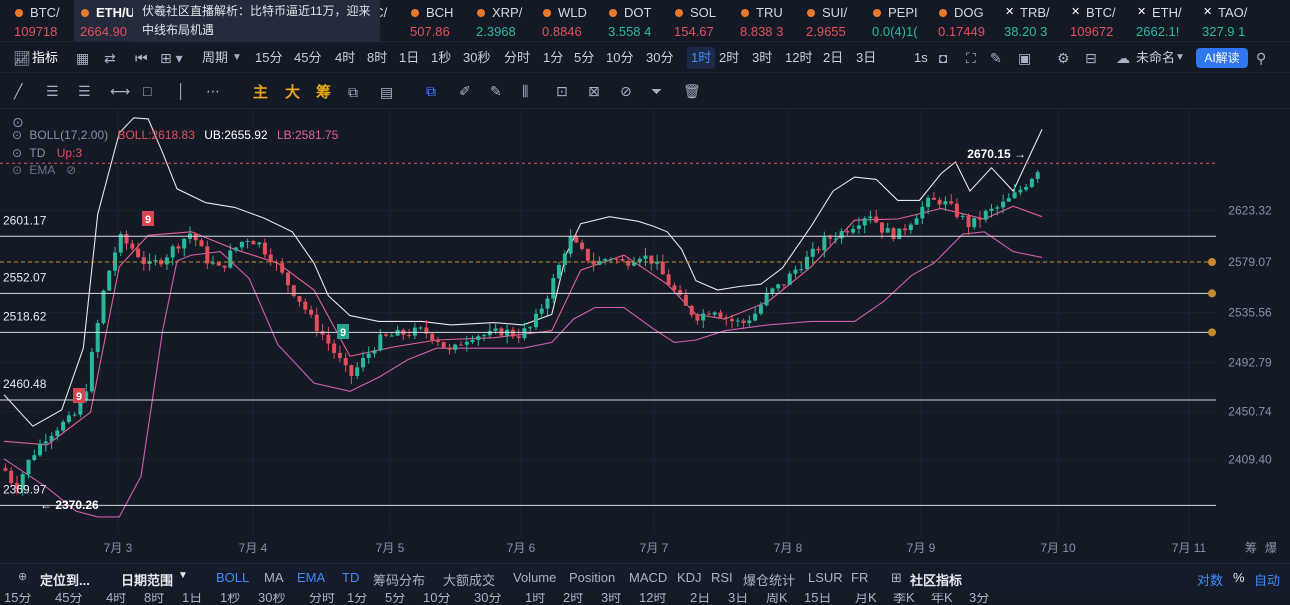 The image size is (1290, 605). I want to click on ticker-item: SUI/2.9655, so click(833, 20).